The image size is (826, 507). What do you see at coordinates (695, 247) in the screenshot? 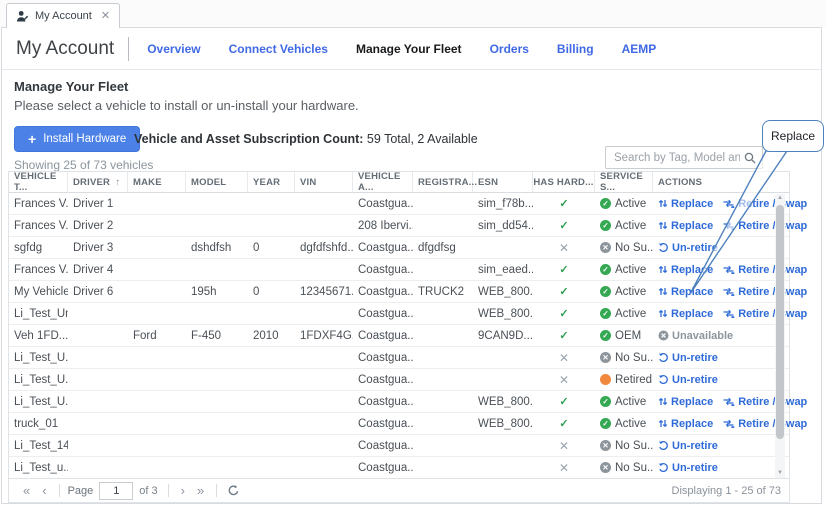
I see `action-label: Un-retire` at bounding box center [695, 247].